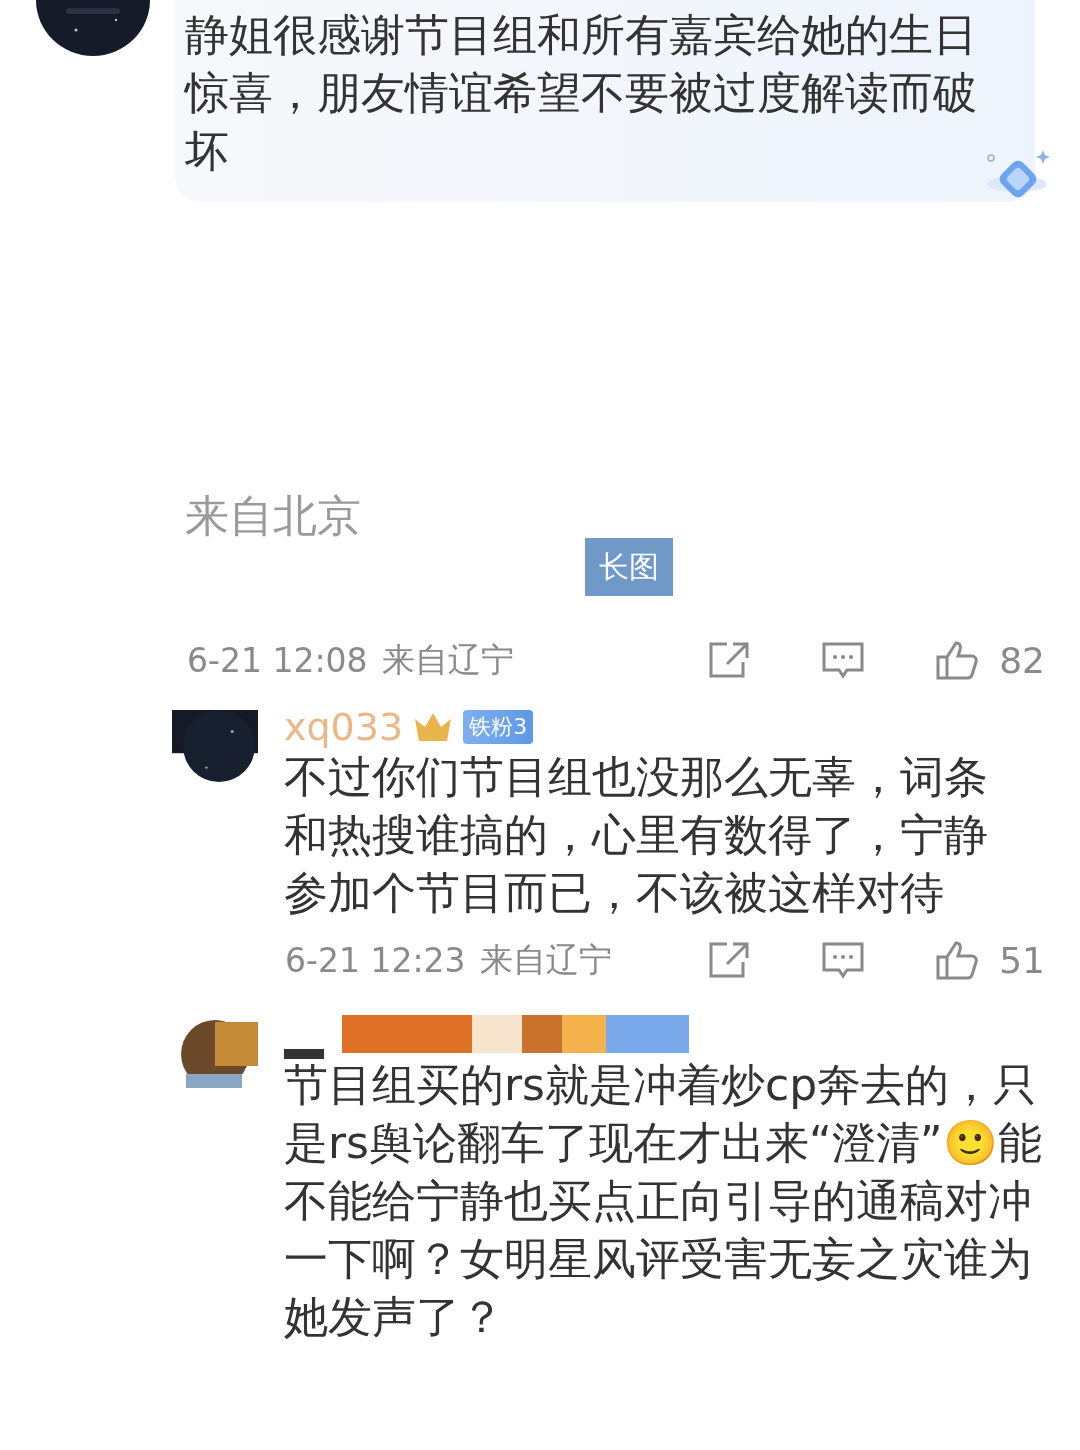 The height and width of the screenshot is (1450, 1080). What do you see at coordinates (581, 93) in the screenshot?
I see `comment-text: 静姐很感谢节目组和所有嘉宾给她的生日惊喜，朋友情谊希望不要被过度解读而破坏` at bounding box center [581, 93].